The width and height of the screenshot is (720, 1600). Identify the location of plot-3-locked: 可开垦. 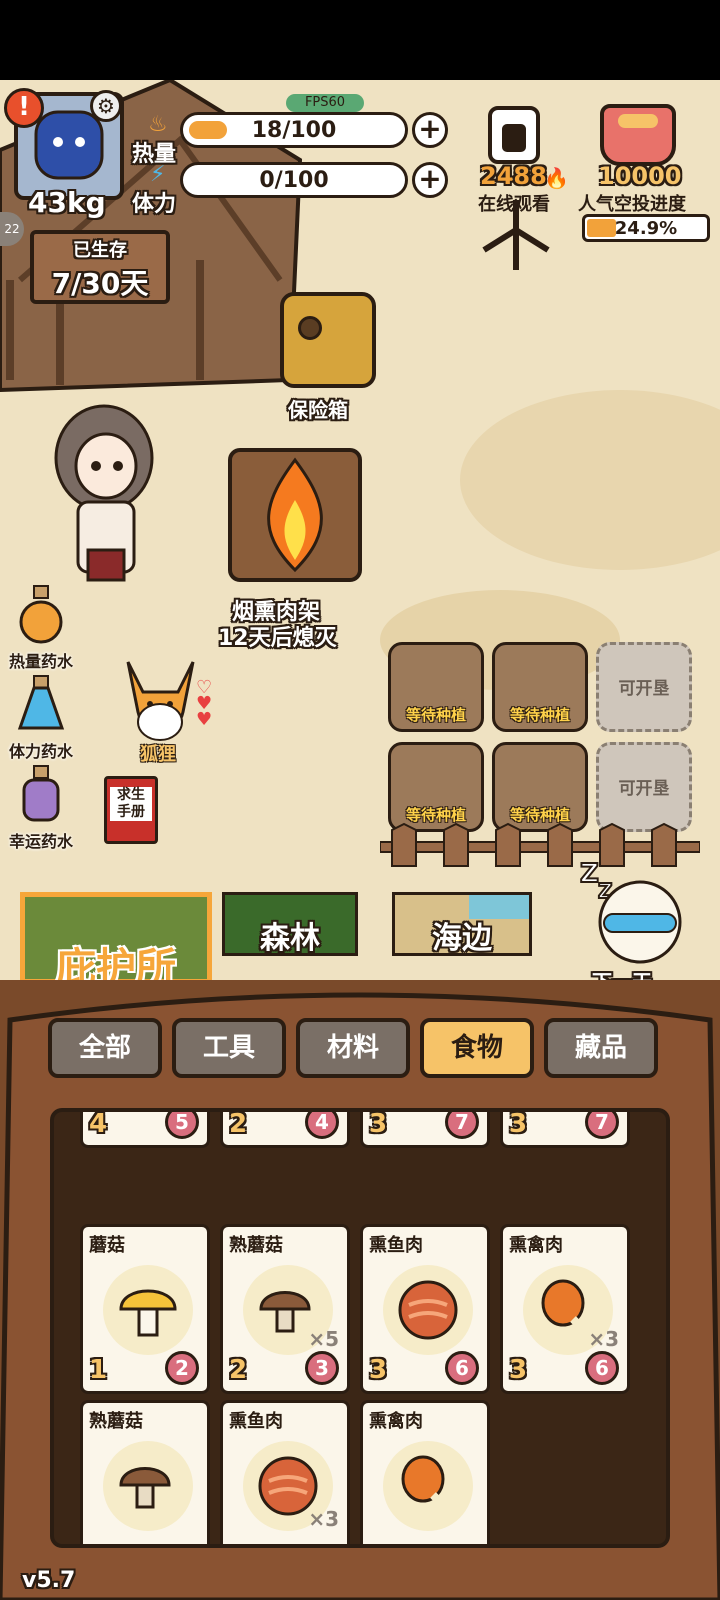
(644, 687).